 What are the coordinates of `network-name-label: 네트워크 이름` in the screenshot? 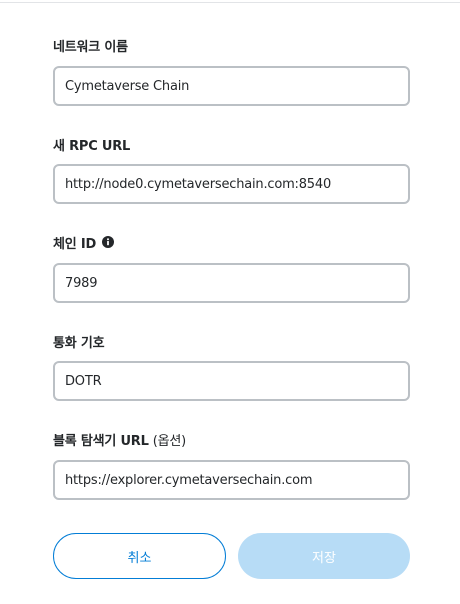 It's located at (231, 45).